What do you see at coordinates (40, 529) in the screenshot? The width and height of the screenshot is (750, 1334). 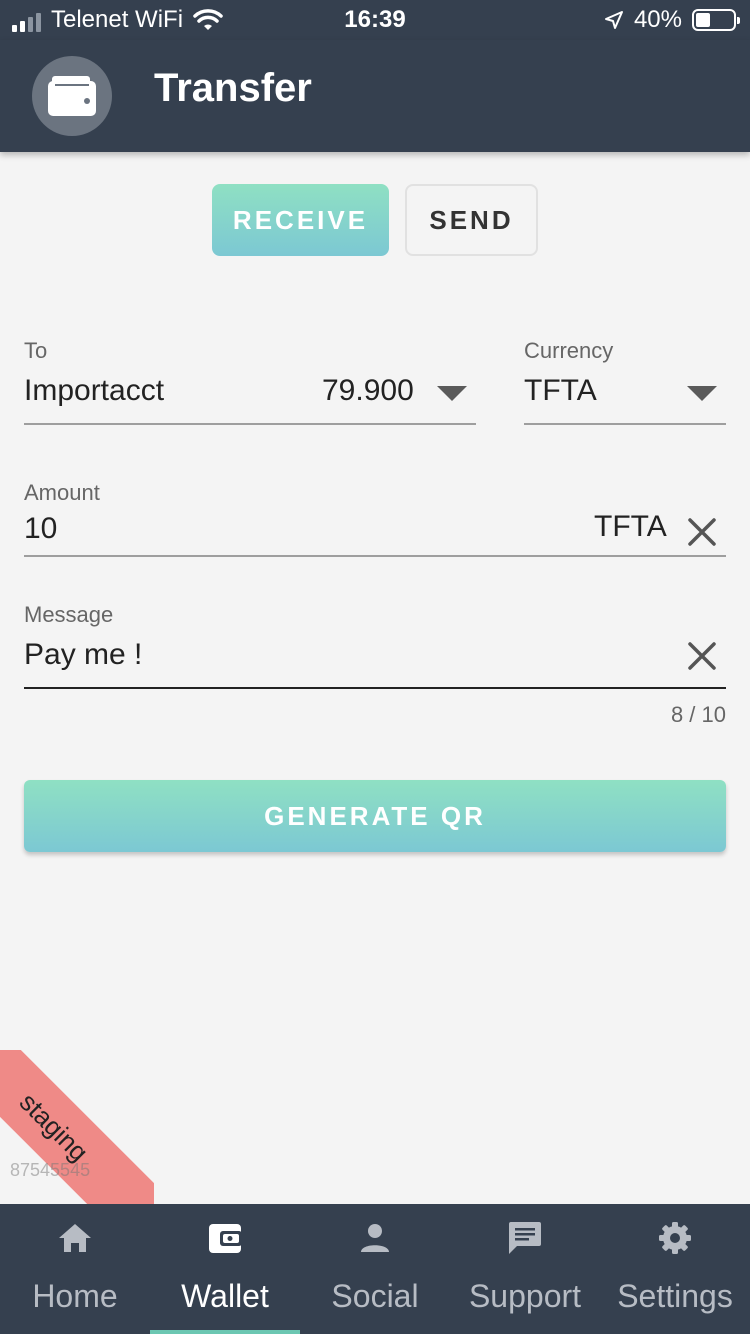 I see `amount-input: 10` at bounding box center [40, 529].